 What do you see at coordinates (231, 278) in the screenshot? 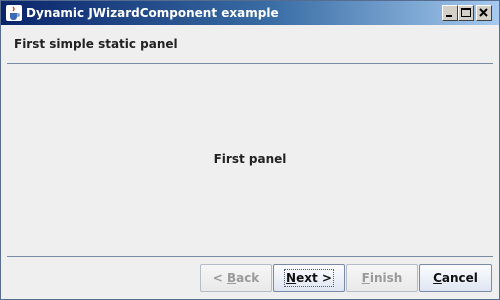
I see `back-mnemonic: B` at bounding box center [231, 278].